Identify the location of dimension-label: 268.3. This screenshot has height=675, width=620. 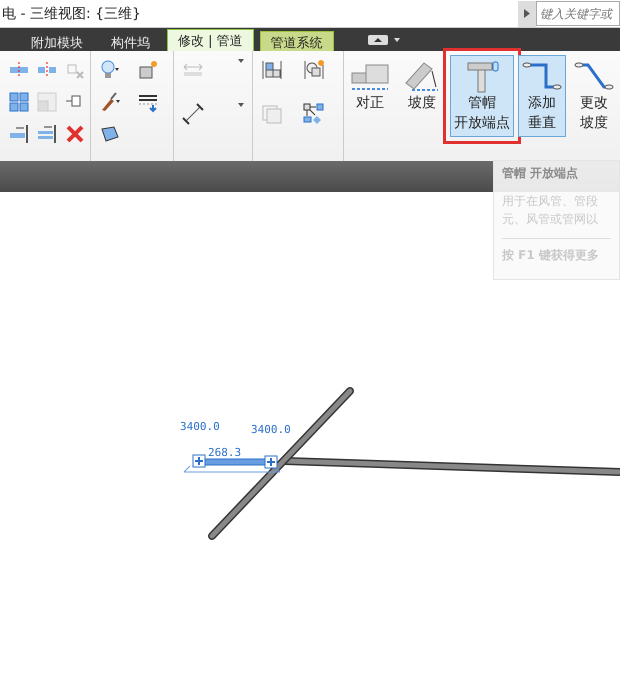
(225, 452).